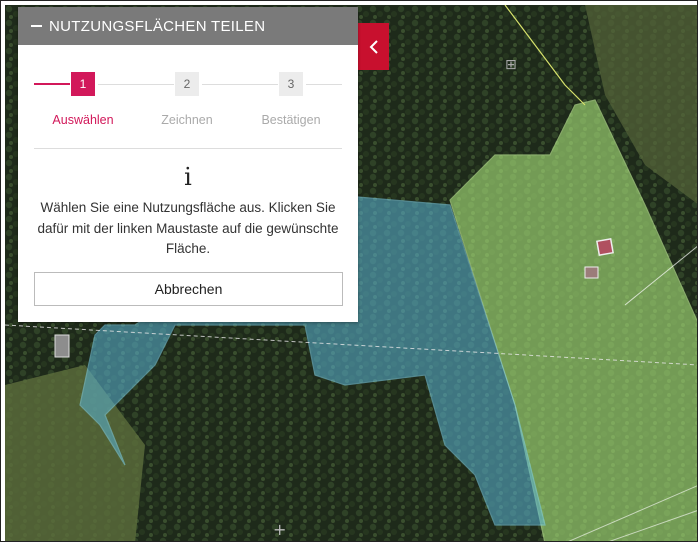 The height and width of the screenshot is (542, 698). I want to click on minus-icon, so click(36, 26).